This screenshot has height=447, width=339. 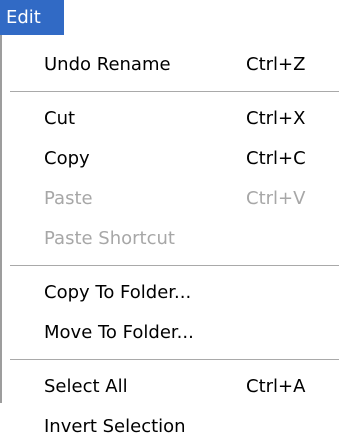 What do you see at coordinates (170, 199) in the screenshot?
I see `paste-item: Paste Ctrl+V` at bounding box center [170, 199].